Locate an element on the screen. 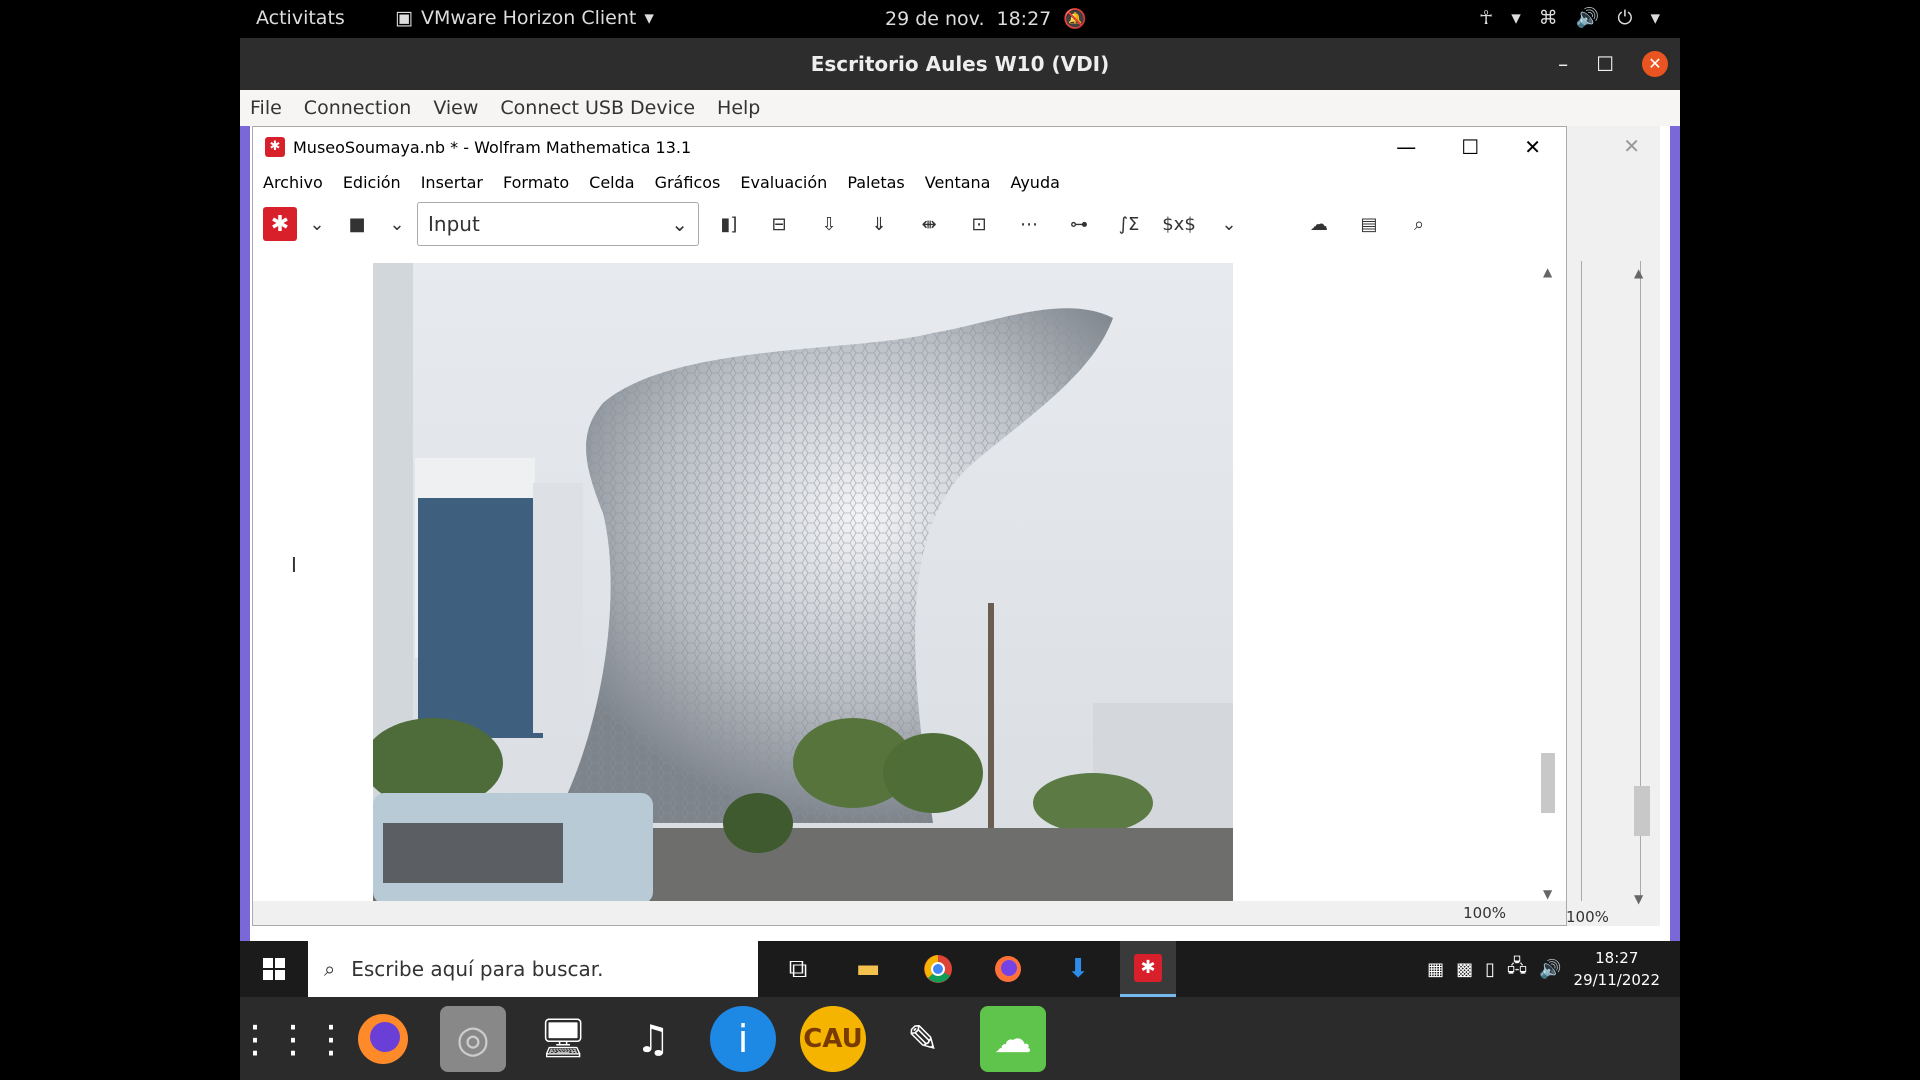 The width and height of the screenshot is (1920, 1080). taskbar-search-box: ⌕ Escribe aquí para buscar. is located at coordinates (533, 969).